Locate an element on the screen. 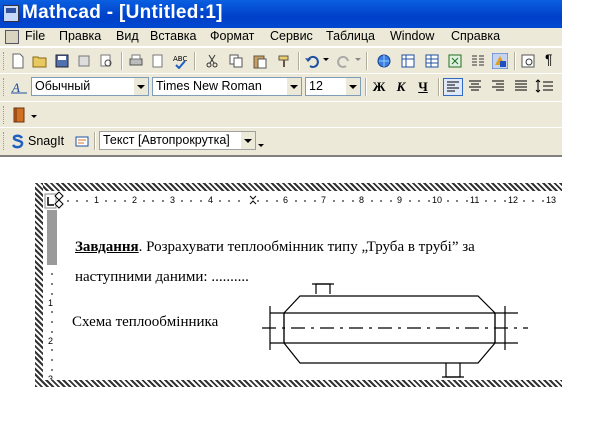 The width and height of the screenshot is (598, 427). styles-icon: A is located at coordinates (19, 87).